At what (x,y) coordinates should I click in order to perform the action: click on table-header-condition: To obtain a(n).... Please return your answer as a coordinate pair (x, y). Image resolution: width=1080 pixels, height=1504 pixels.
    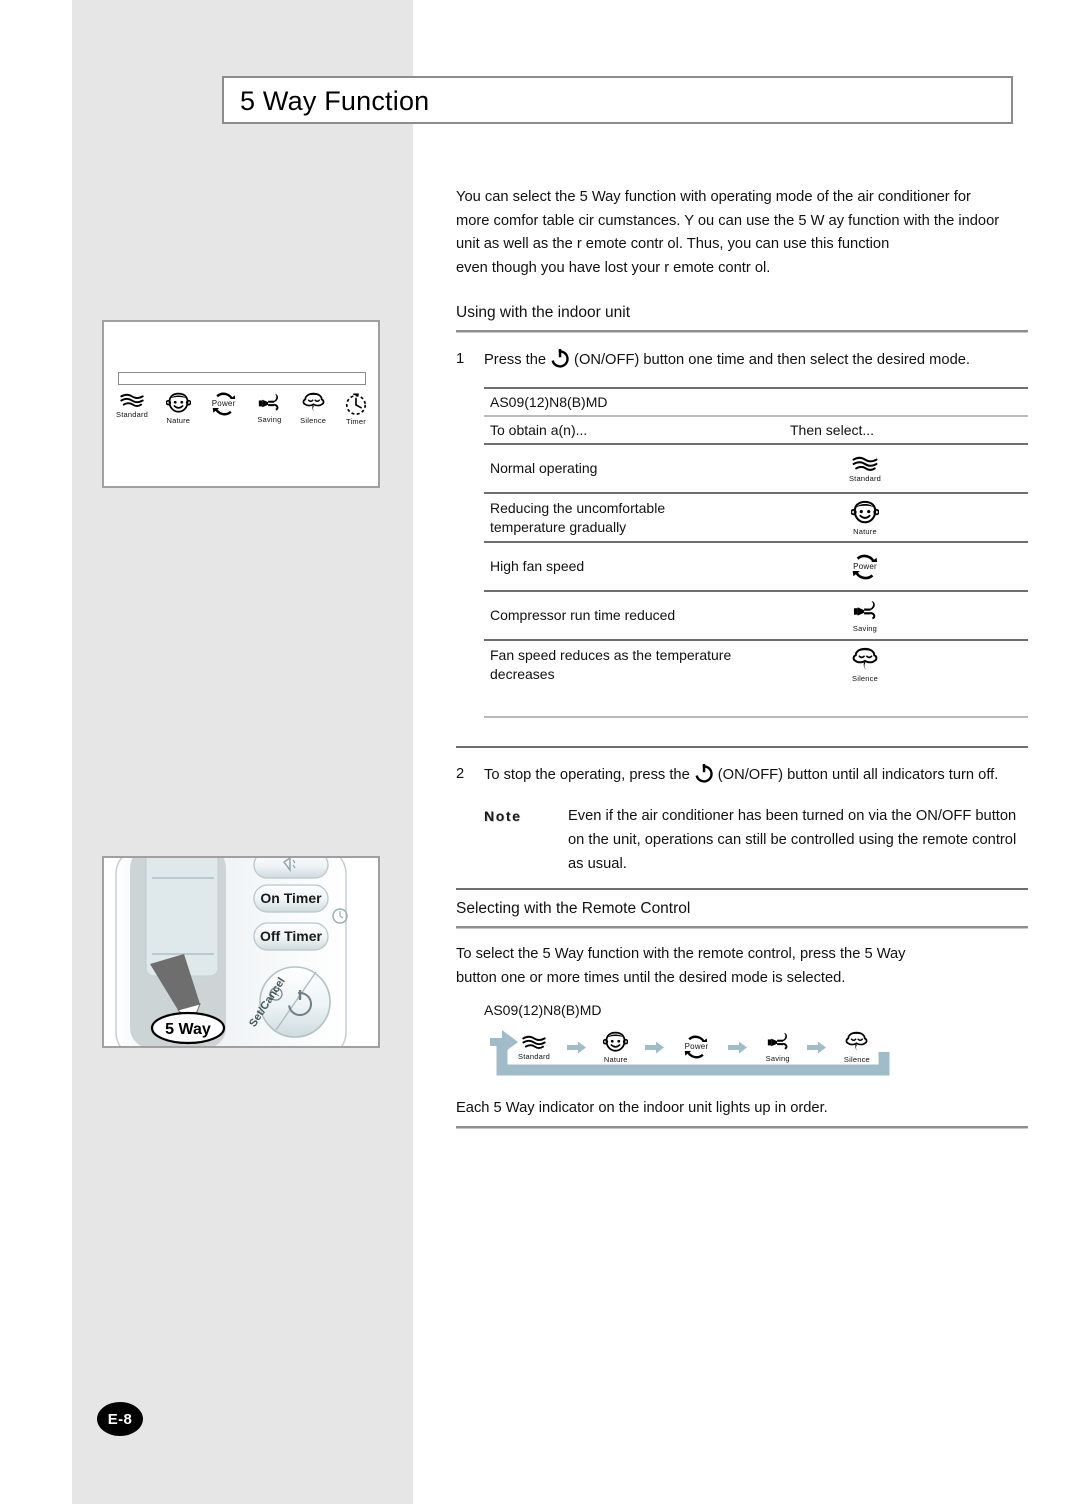
    Looking at the image, I should click on (539, 430).